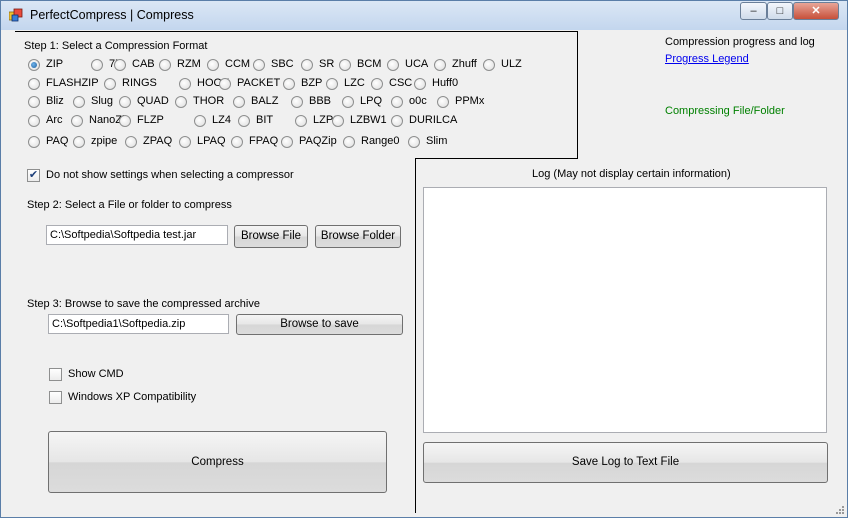 Image resolution: width=848 pixels, height=518 pixels. What do you see at coordinates (839, 509) in the screenshot?
I see `resize-grip-icon` at bounding box center [839, 509].